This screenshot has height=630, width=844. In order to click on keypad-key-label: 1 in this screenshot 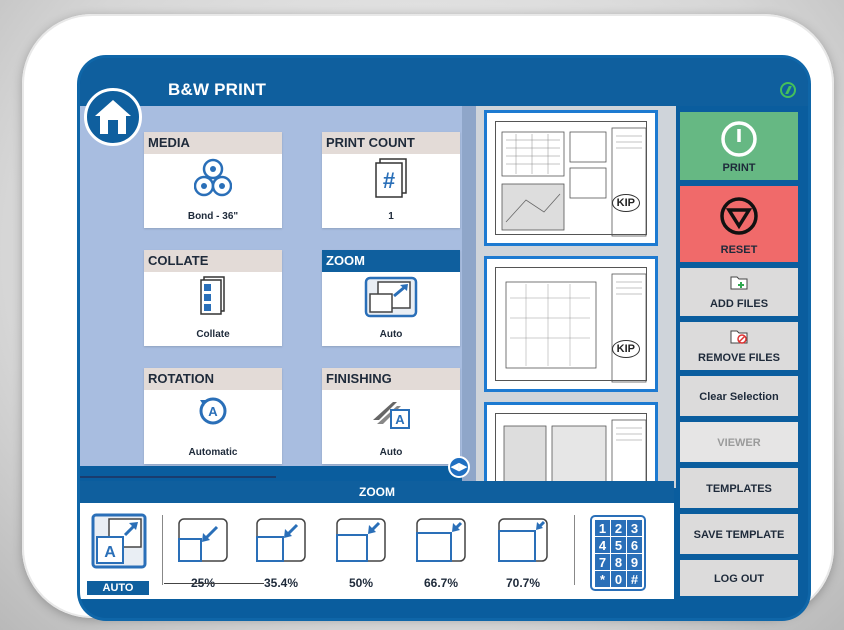, I will do `click(602, 528)`.